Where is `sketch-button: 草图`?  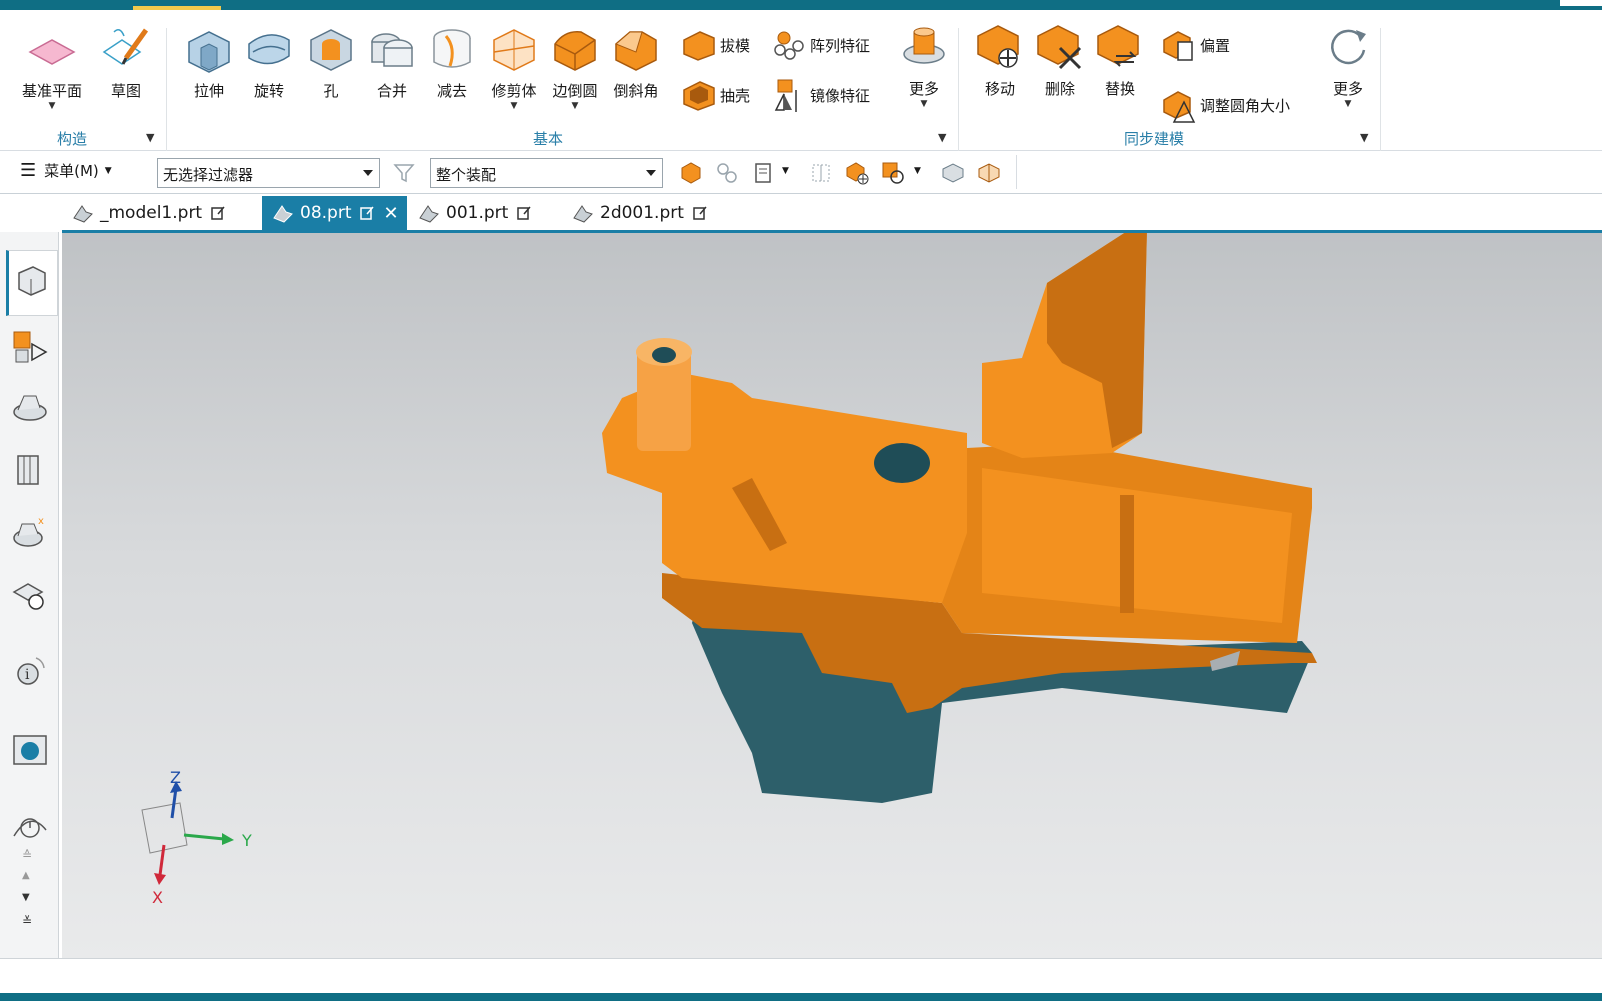 sketch-button: 草图 is located at coordinates (126, 61).